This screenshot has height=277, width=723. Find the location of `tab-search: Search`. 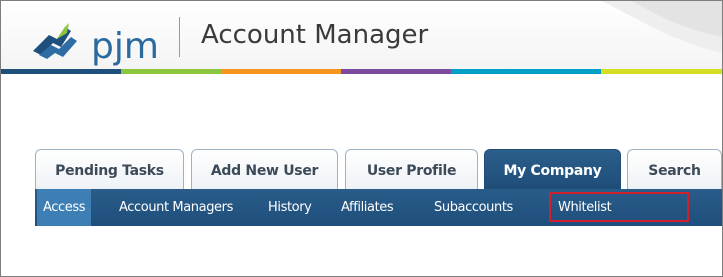

tab-search: Search is located at coordinates (674, 169).